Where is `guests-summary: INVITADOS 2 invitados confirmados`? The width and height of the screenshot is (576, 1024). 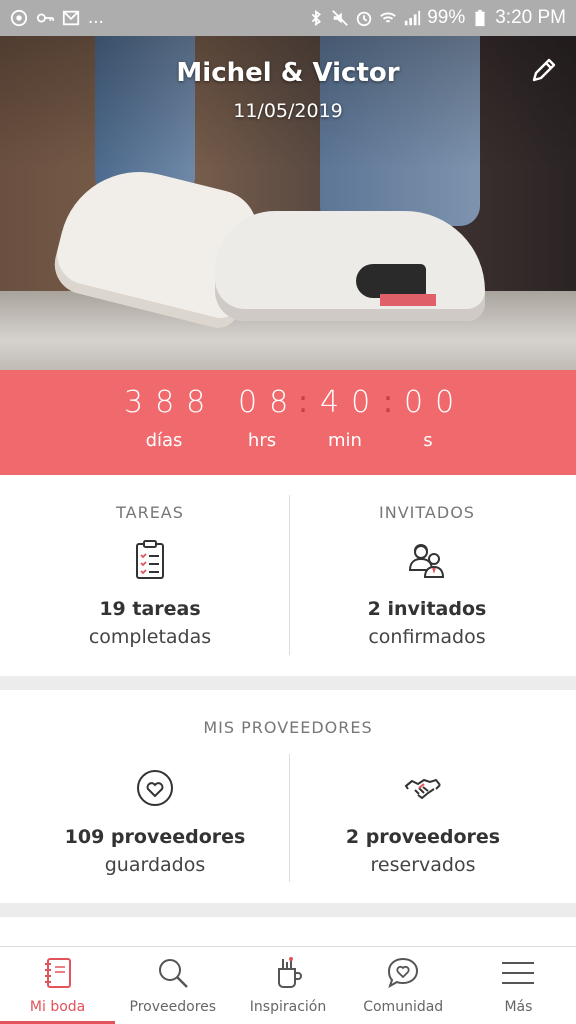 guests-summary: INVITADOS 2 invitados confirmados is located at coordinates (427, 575).